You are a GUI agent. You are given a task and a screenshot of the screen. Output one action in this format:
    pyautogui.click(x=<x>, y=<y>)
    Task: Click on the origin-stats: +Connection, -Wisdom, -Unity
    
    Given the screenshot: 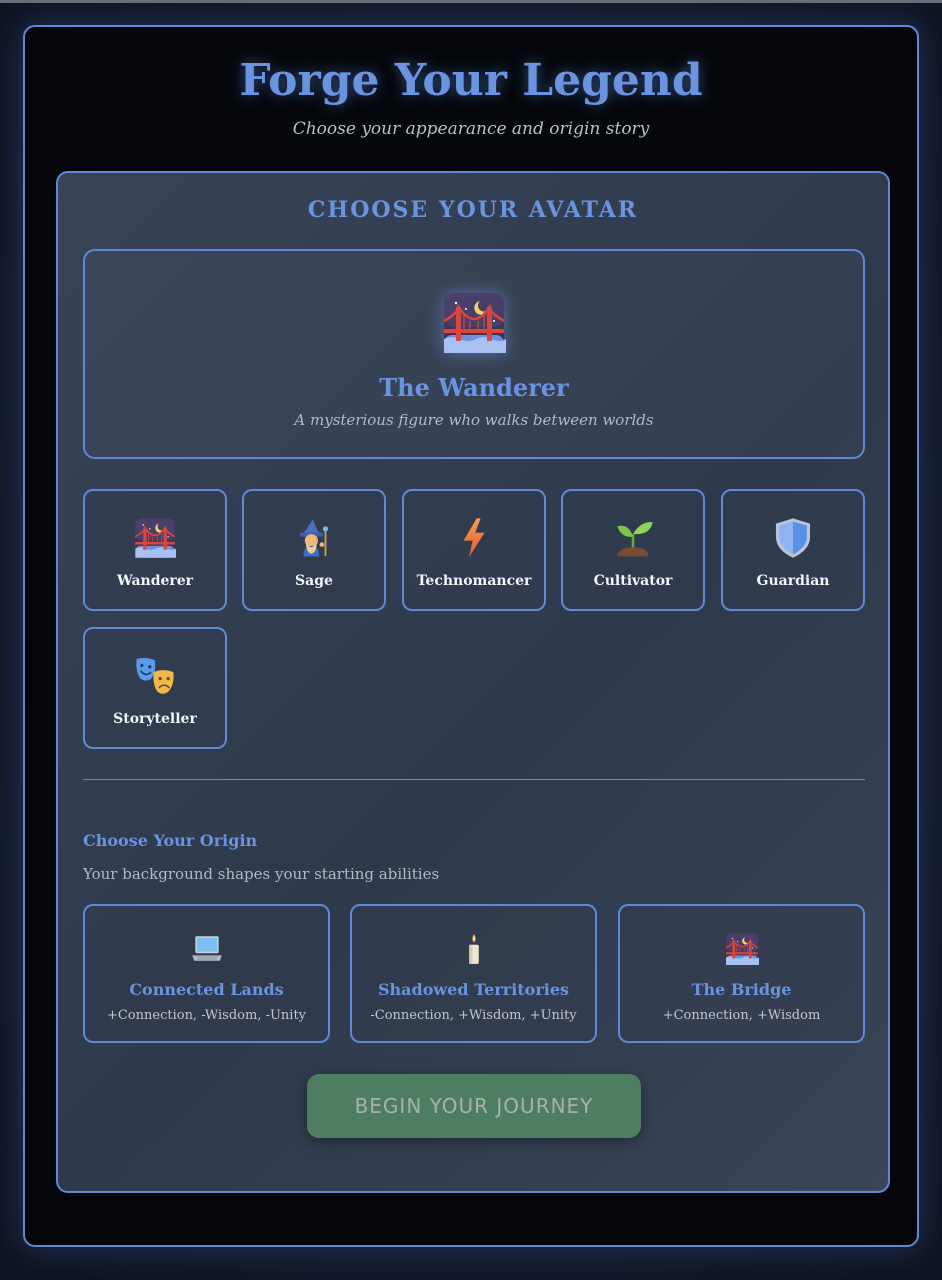 What is the action you would take?
    pyautogui.click(x=206, y=1015)
    